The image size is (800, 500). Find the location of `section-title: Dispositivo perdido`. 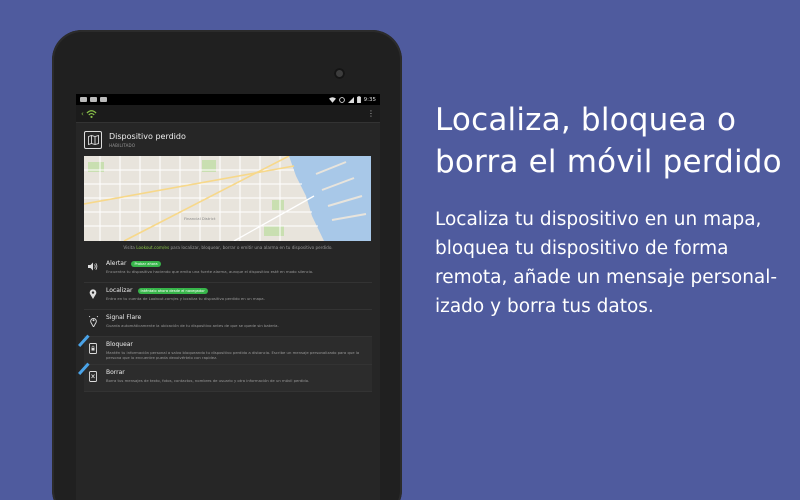

section-title: Dispositivo perdido is located at coordinates (147, 136).